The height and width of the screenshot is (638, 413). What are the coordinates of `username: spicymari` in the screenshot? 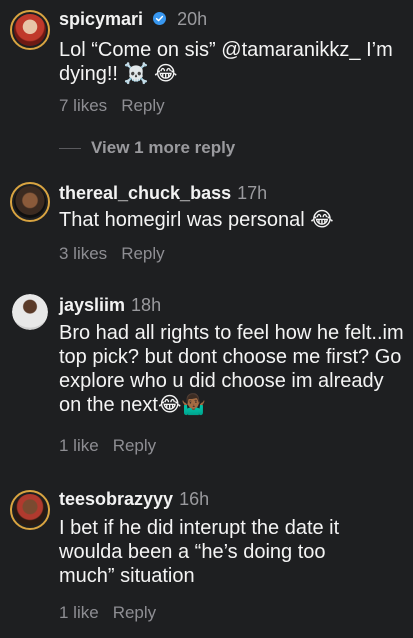 It's located at (101, 19).